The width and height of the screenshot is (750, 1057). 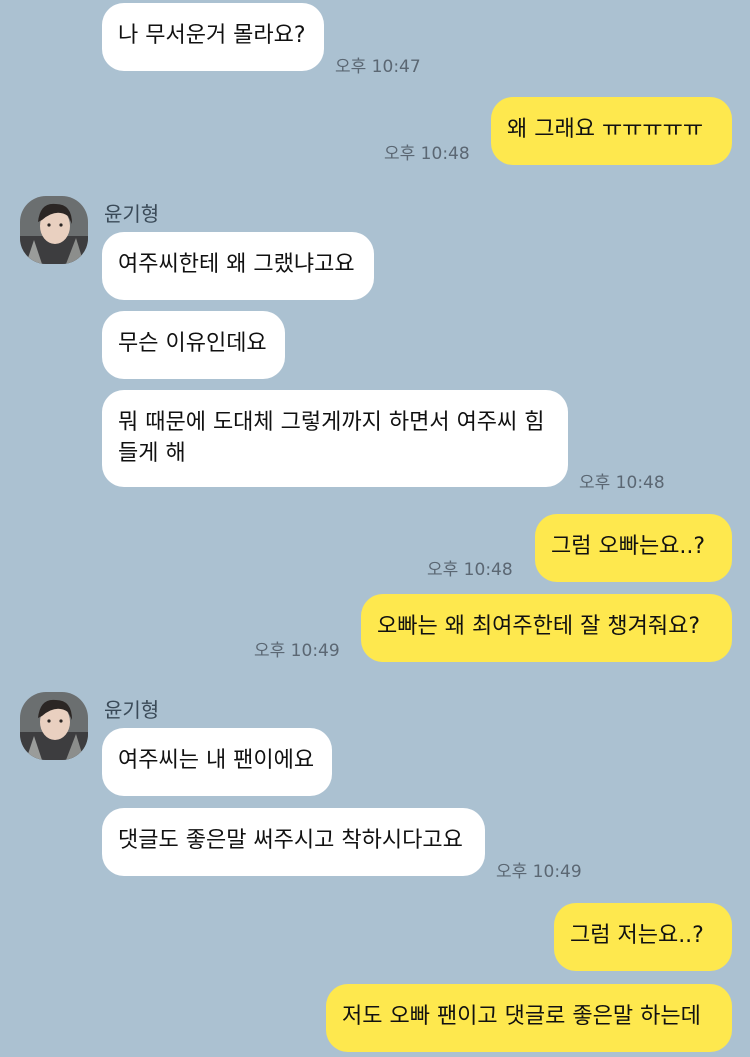 What do you see at coordinates (217, 762) in the screenshot?
I see `message-bubble-incoming: 여주씨는 내 팬이에요` at bounding box center [217, 762].